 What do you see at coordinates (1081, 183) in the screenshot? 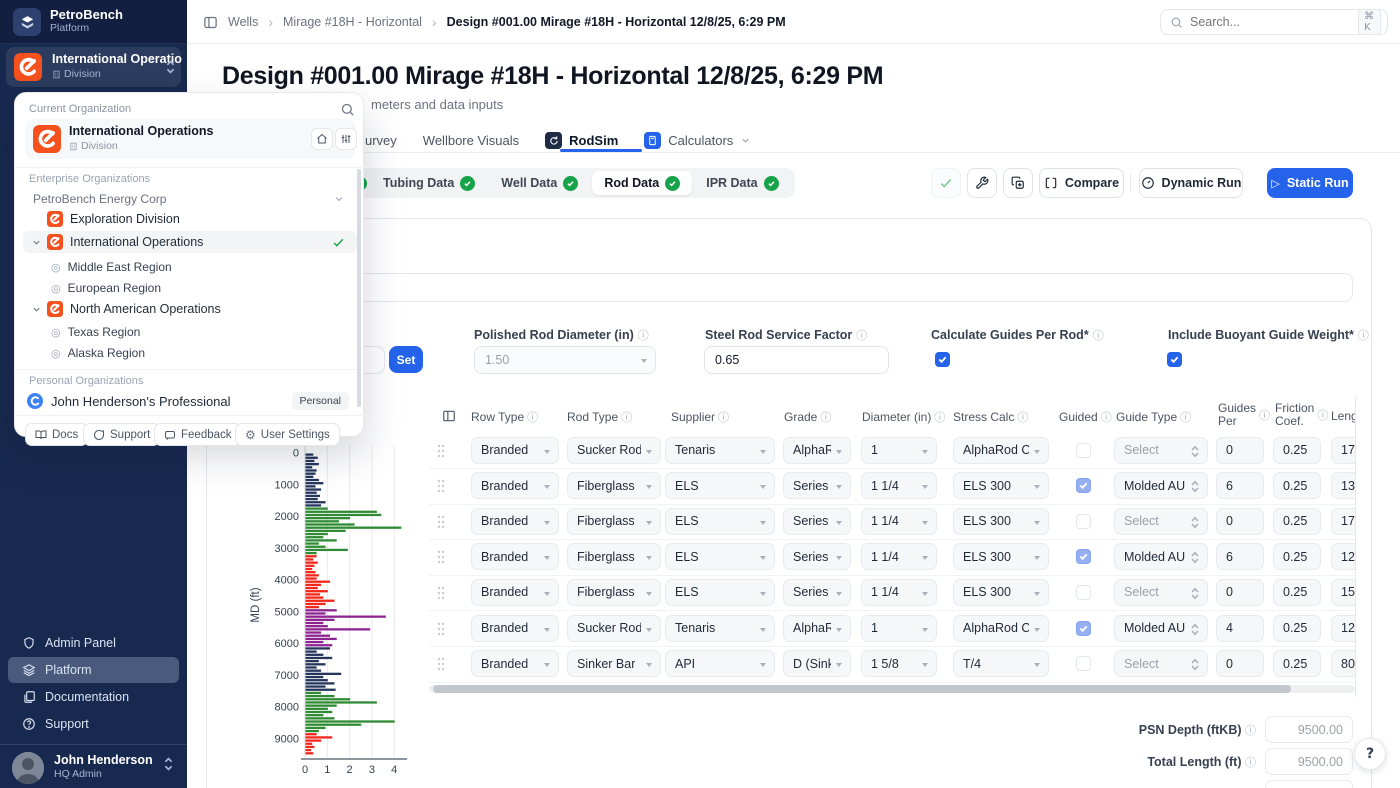
I see `compare-button: Compare` at bounding box center [1081, 183].